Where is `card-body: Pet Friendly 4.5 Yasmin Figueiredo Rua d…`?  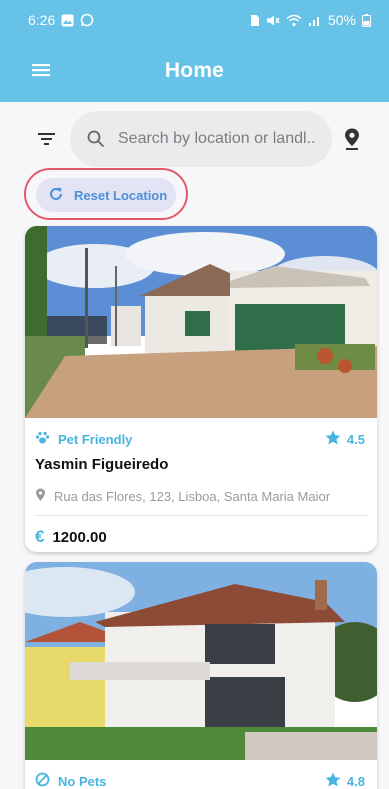 card-body: Pet Friendly 4.5 Yasmin Figueiredo Rua d… is located at coordinates (201, 483).